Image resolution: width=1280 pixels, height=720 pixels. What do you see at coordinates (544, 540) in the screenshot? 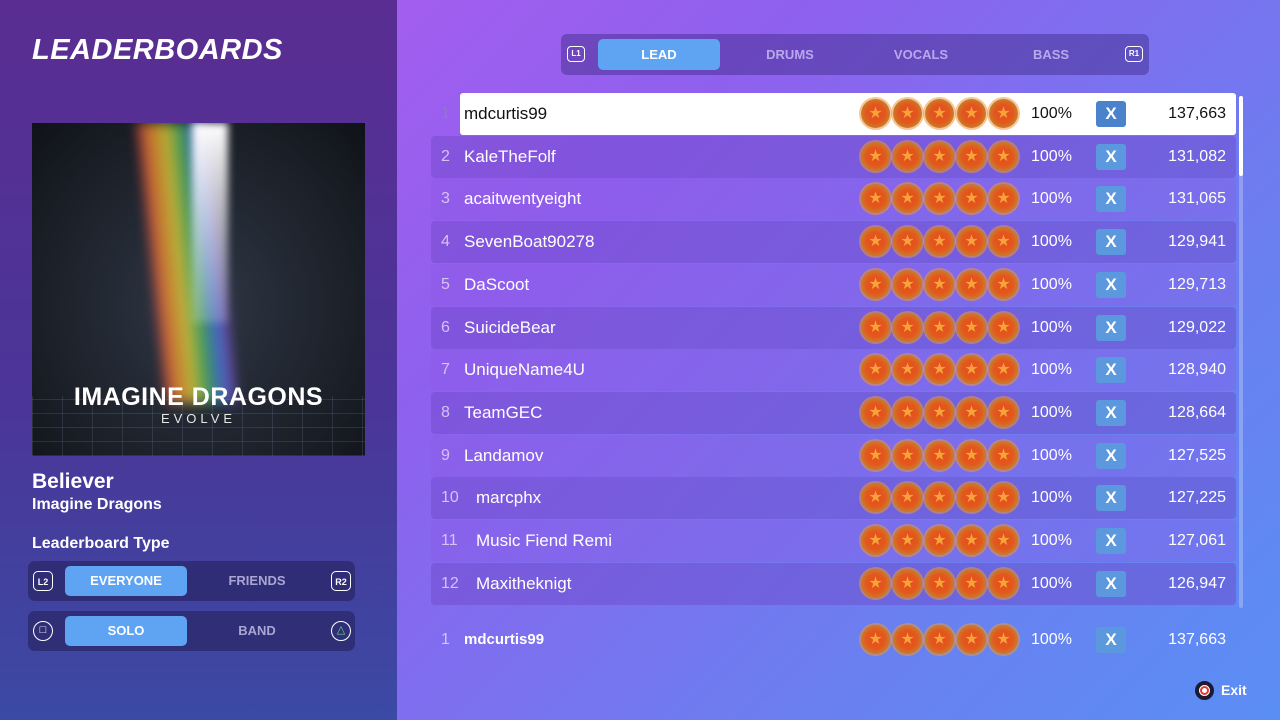
I see `entry-player-name: Music Fiend Remi` at bounding box center [544, 540].